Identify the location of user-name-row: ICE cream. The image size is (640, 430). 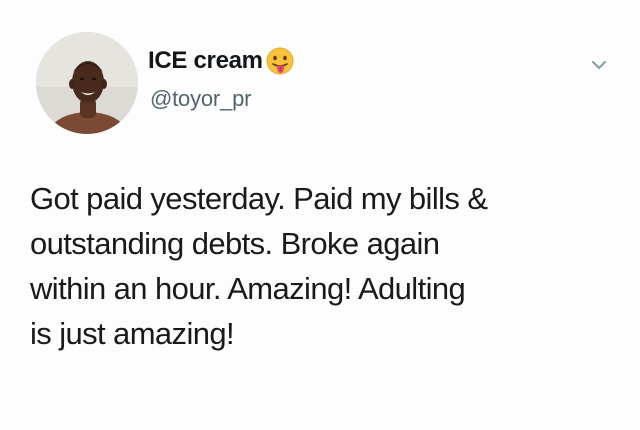
(221, 61).